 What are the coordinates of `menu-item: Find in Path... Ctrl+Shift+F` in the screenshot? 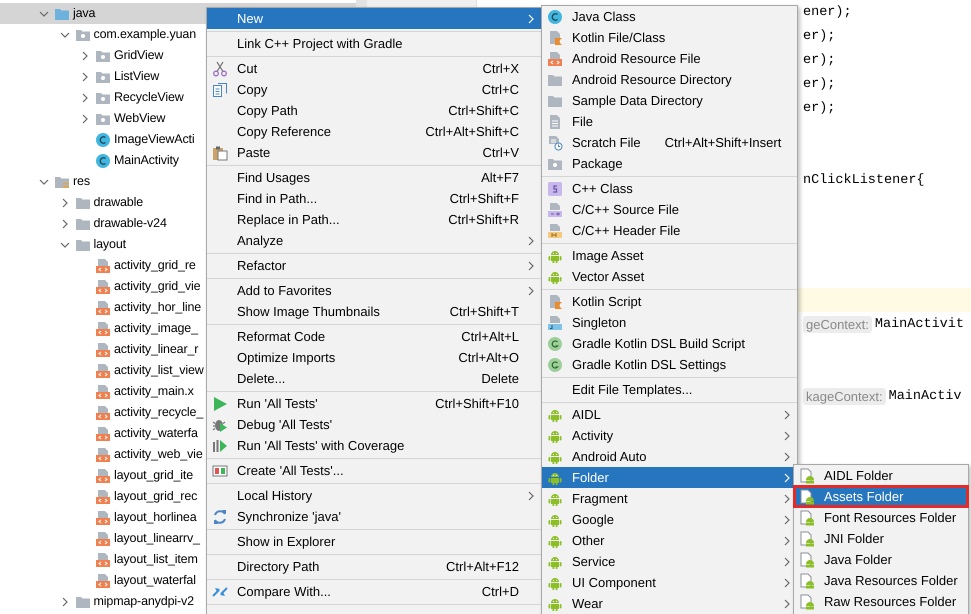 It's located at (374, 198).